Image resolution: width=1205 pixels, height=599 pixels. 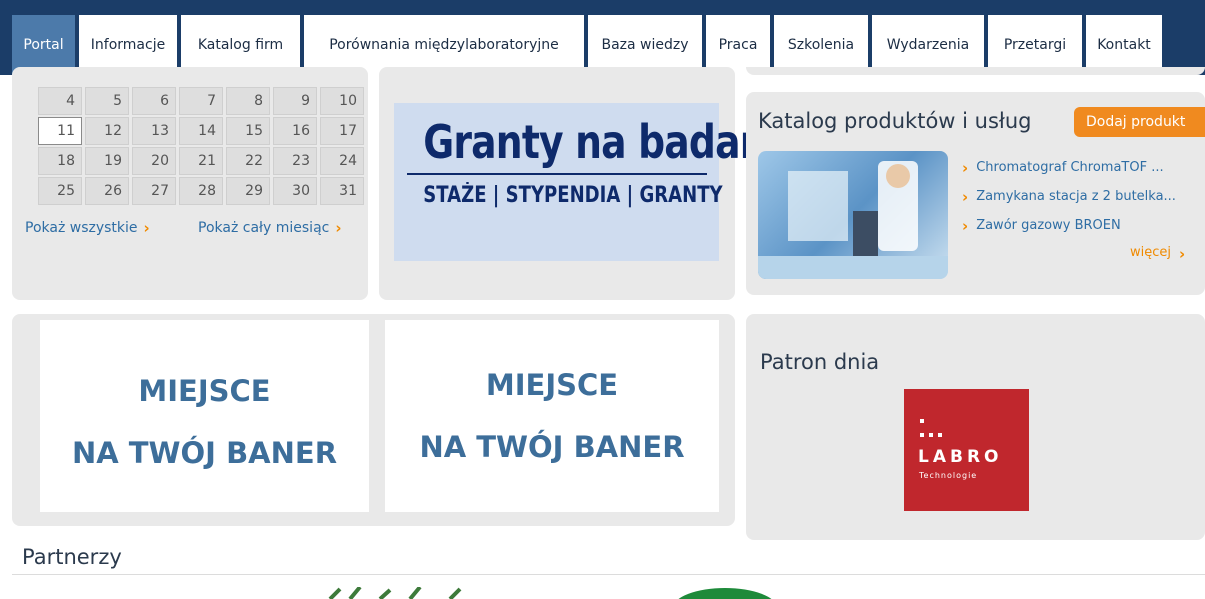 I want to click on nav-item-baza-wiedzy: Baza wiedzy, so click(x=645, y=45).